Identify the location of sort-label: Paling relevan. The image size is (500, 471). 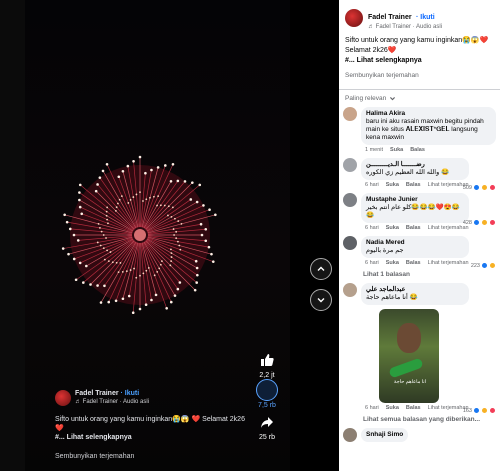
(366, 98).